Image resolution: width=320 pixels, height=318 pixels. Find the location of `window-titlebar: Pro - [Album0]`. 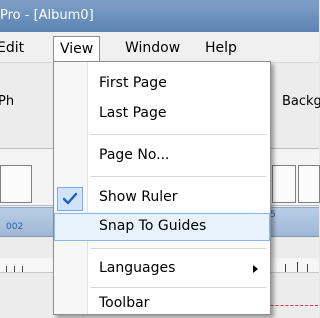

window-titlebar: Pro - [Album0] is located at coordinates (159, 16).